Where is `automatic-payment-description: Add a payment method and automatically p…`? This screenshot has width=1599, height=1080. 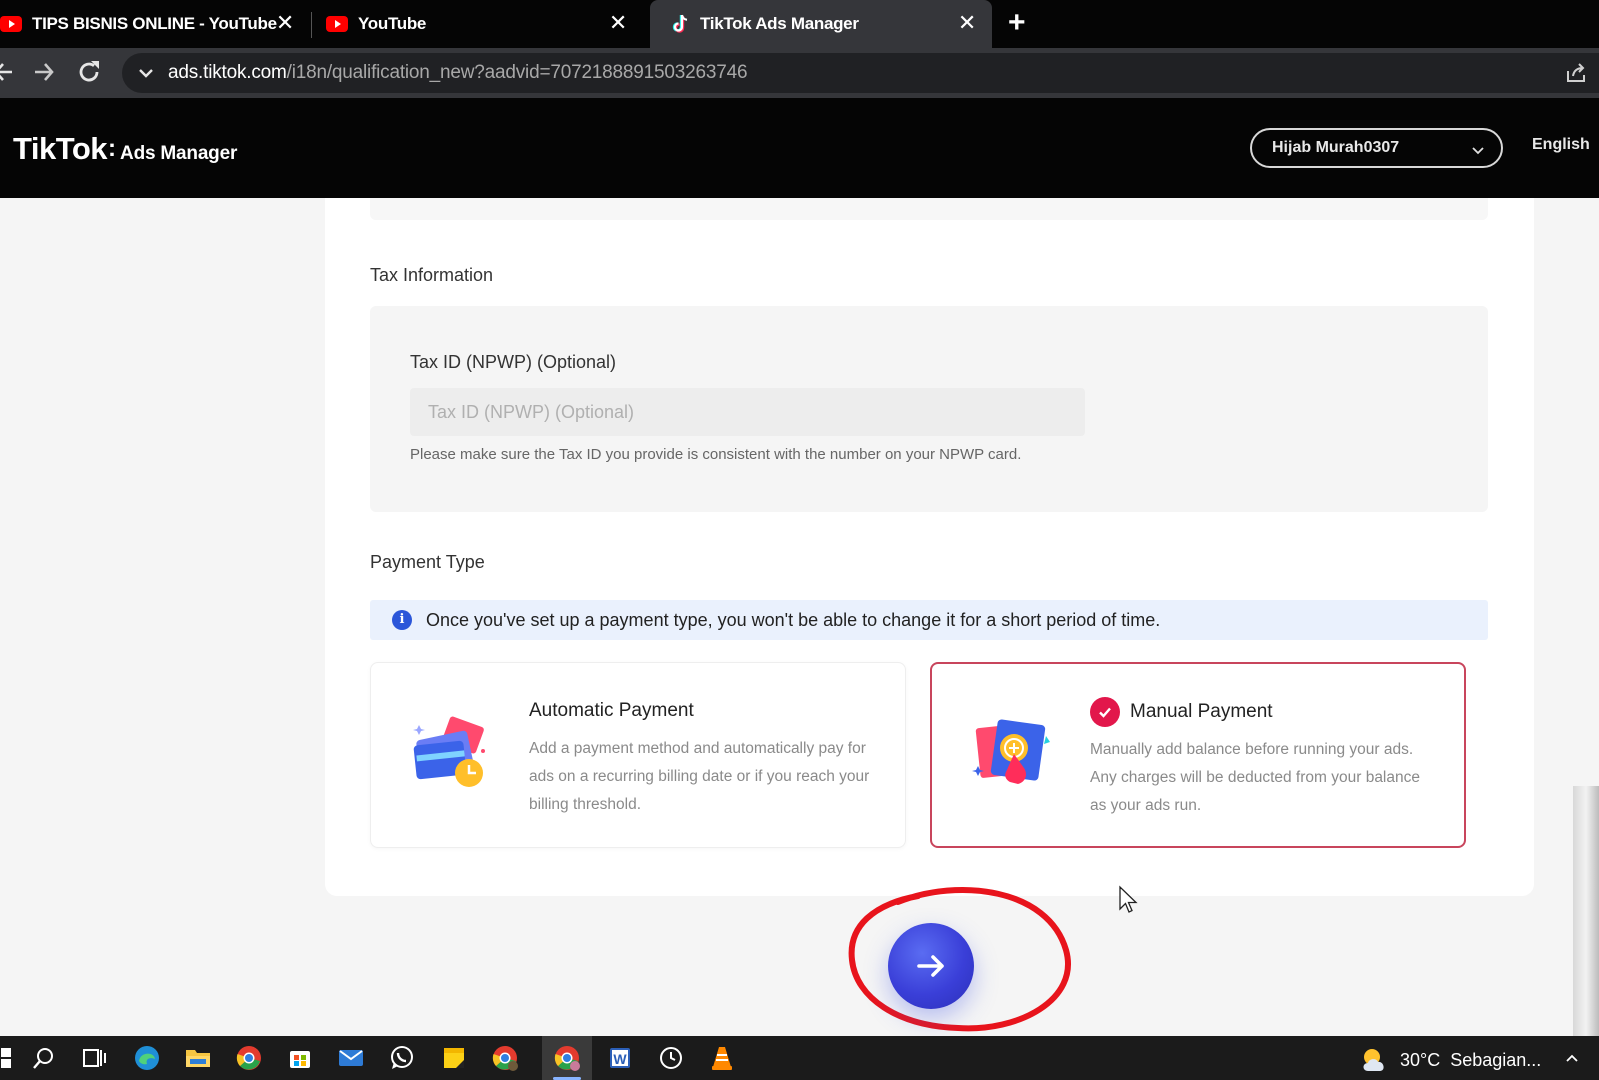
automatic-payment-description: Add a payment method and automatically p… is located at coordinates (699, 776).